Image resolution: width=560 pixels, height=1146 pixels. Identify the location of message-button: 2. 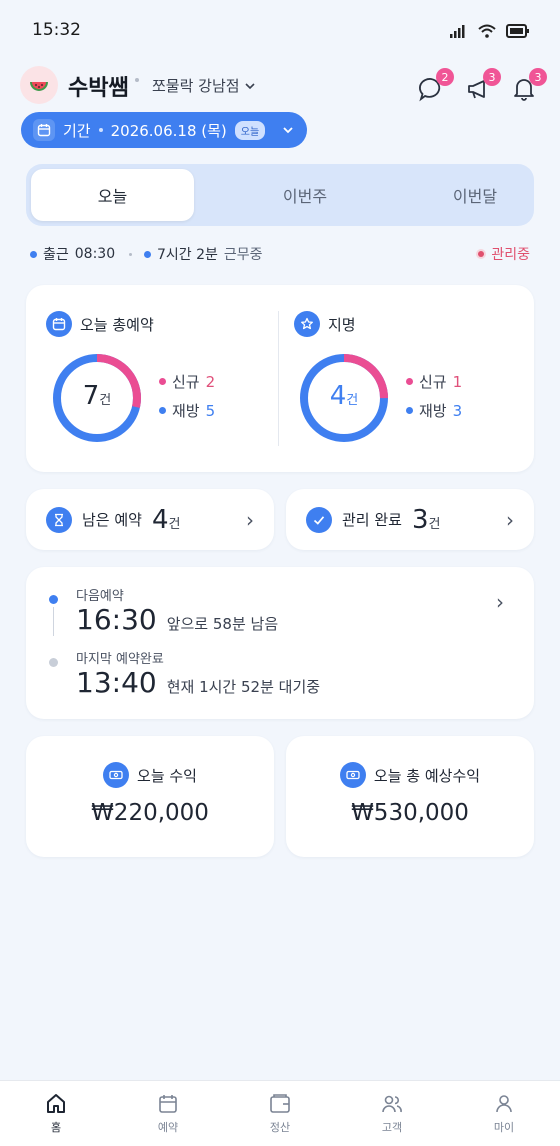
(436, 86).